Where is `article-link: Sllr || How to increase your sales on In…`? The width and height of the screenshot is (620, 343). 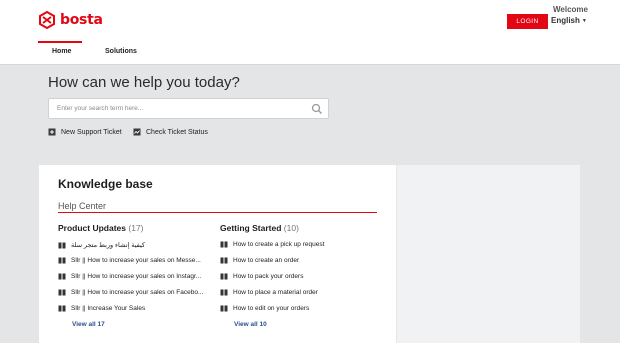 article-link: Sllr || How to increase your sales on In… is located at coordinates (133, 276).